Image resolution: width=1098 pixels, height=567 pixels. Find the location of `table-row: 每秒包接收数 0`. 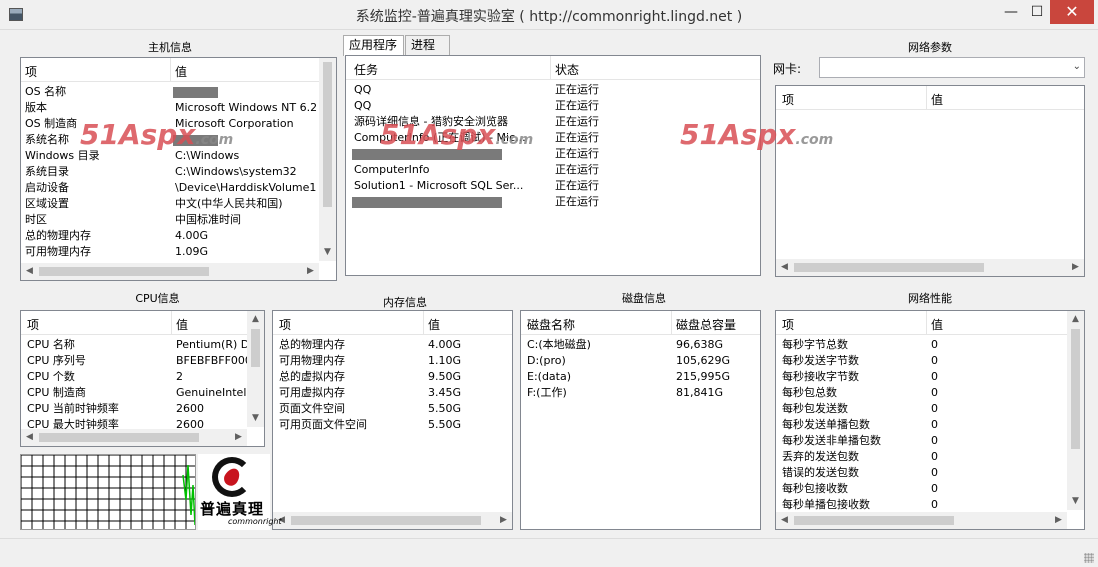

table-row: 每秒包接收数 0 is located at coordinates (930, 489).